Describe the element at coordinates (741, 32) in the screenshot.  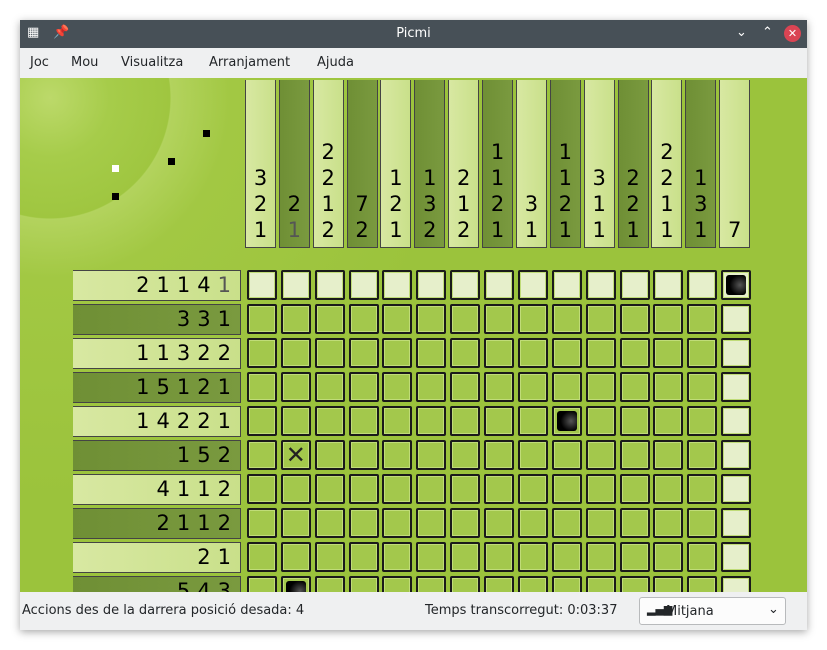
I see `minimize-button: ⌄` at that location.